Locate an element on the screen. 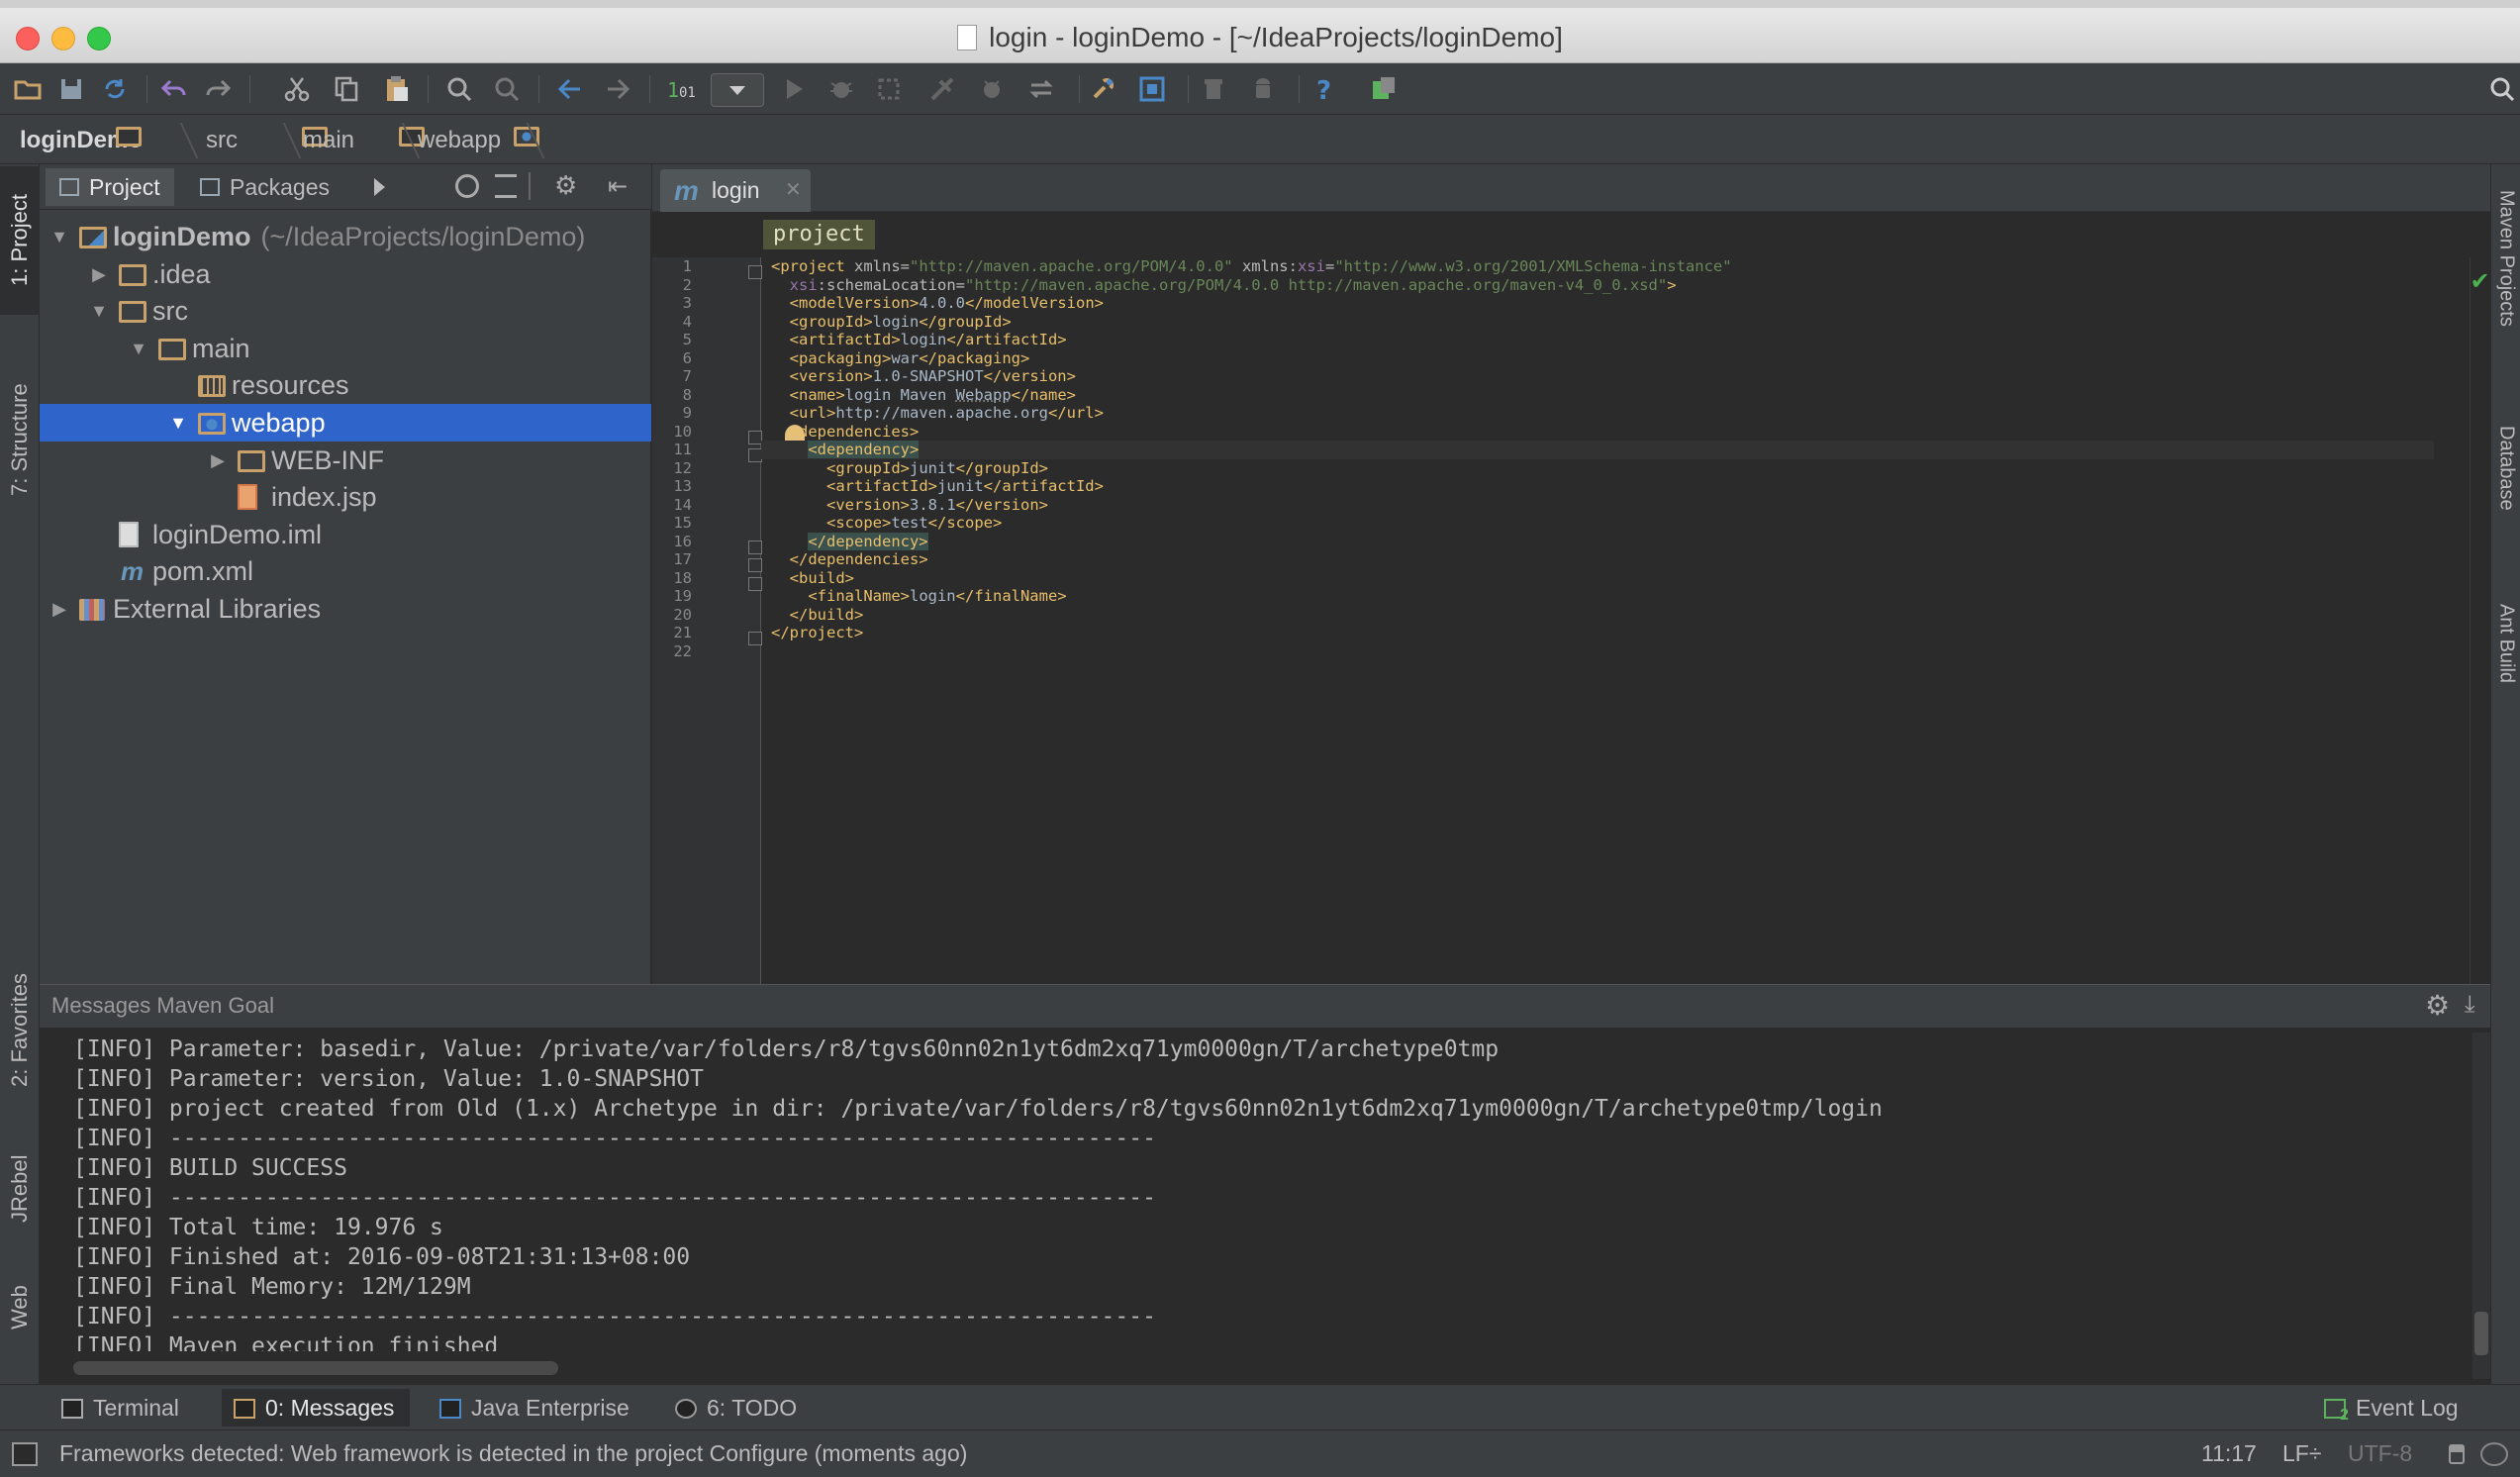 Image resolution: width=2520 pixels, height=1477 pixels. profile-icon is located at coordinates (942, 89).